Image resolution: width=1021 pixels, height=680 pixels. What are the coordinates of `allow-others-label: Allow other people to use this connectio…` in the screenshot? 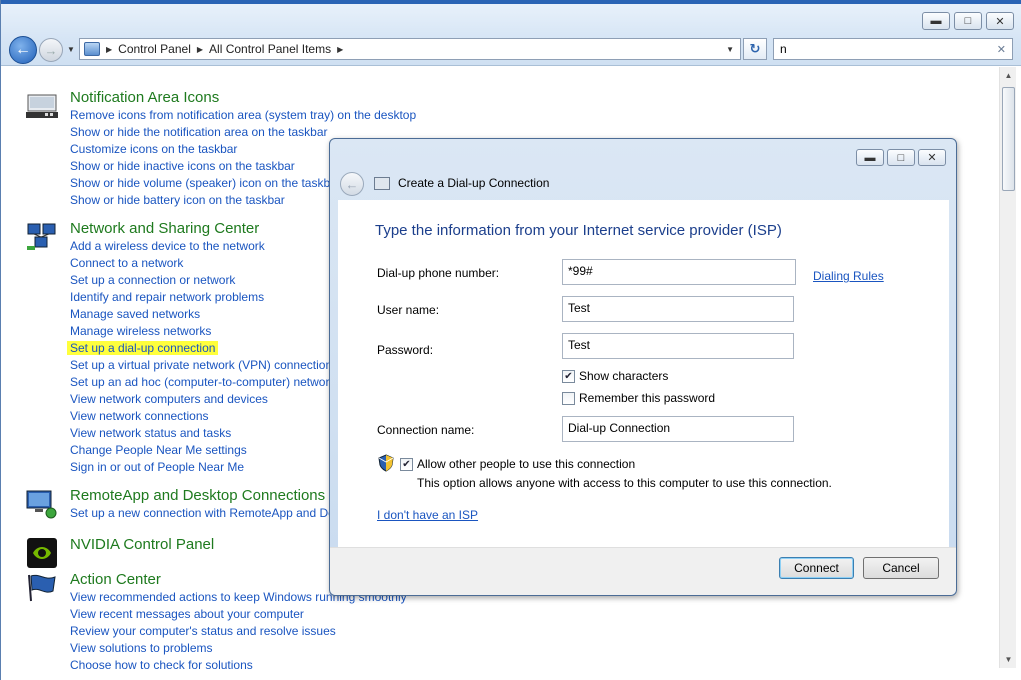 It's located at (526, 464).